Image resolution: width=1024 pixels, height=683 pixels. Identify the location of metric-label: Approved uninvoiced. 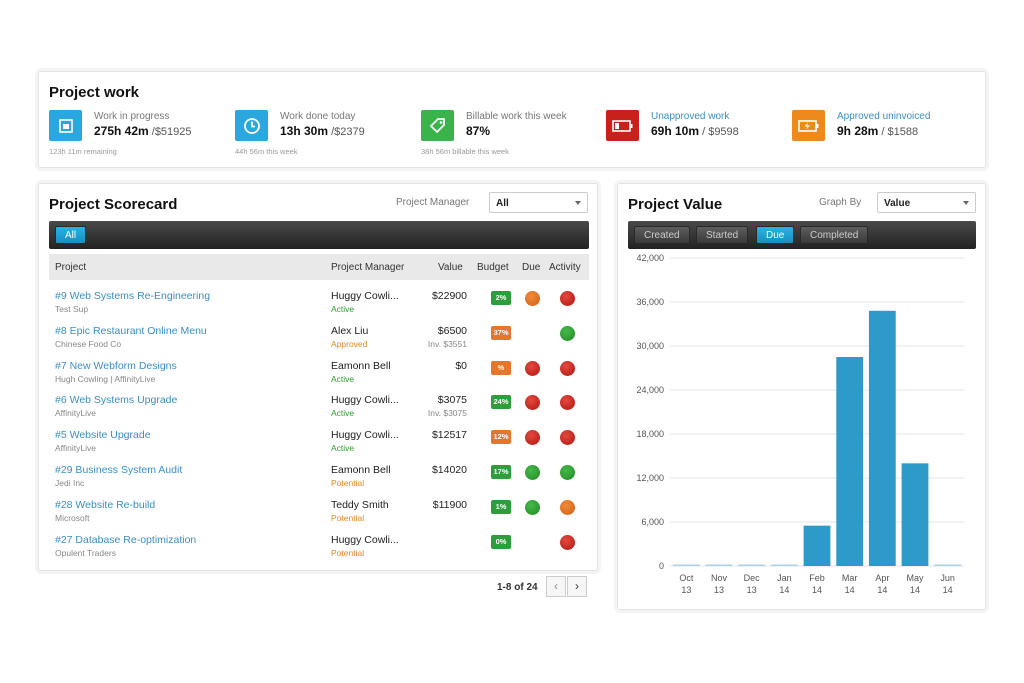
(883, 116).